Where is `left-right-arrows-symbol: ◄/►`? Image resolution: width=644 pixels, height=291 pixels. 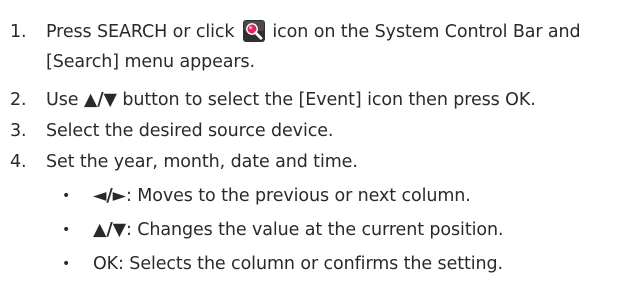
left-right-arrows-symbol: ◄/► is located at coordinates (110, 196).